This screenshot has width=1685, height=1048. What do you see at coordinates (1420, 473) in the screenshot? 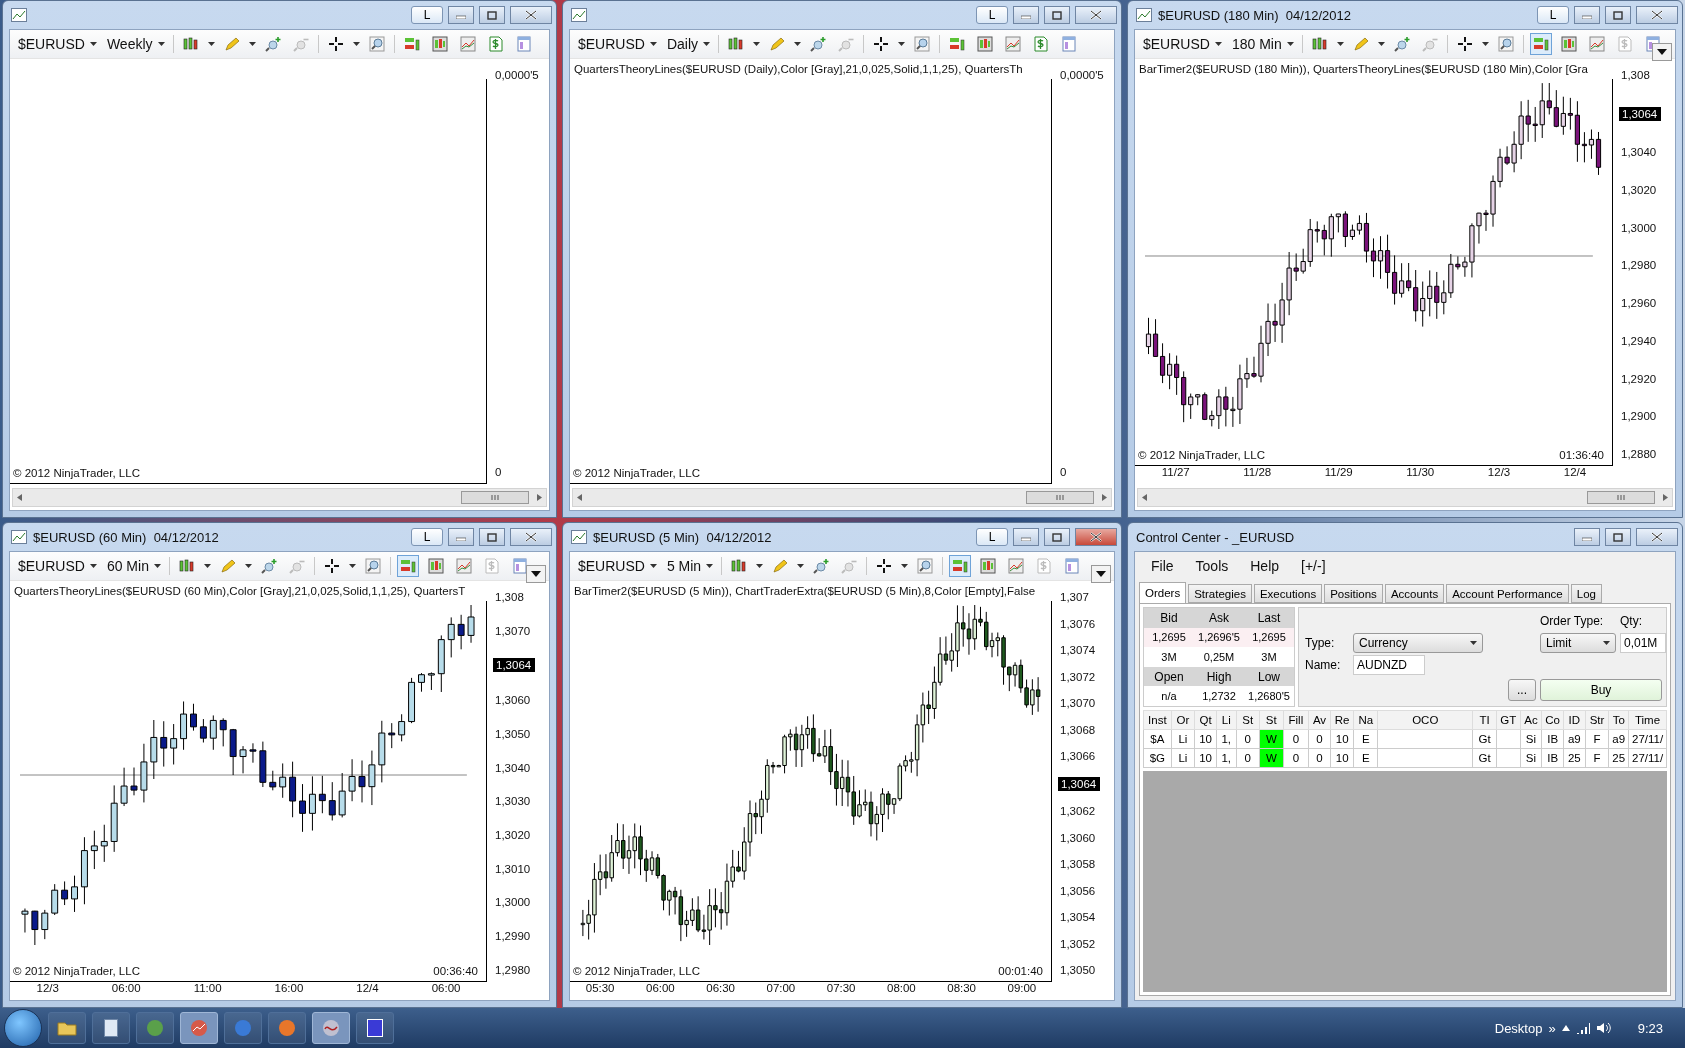
I see `axis-label: 11/30` at bounding box center [1420, 473].